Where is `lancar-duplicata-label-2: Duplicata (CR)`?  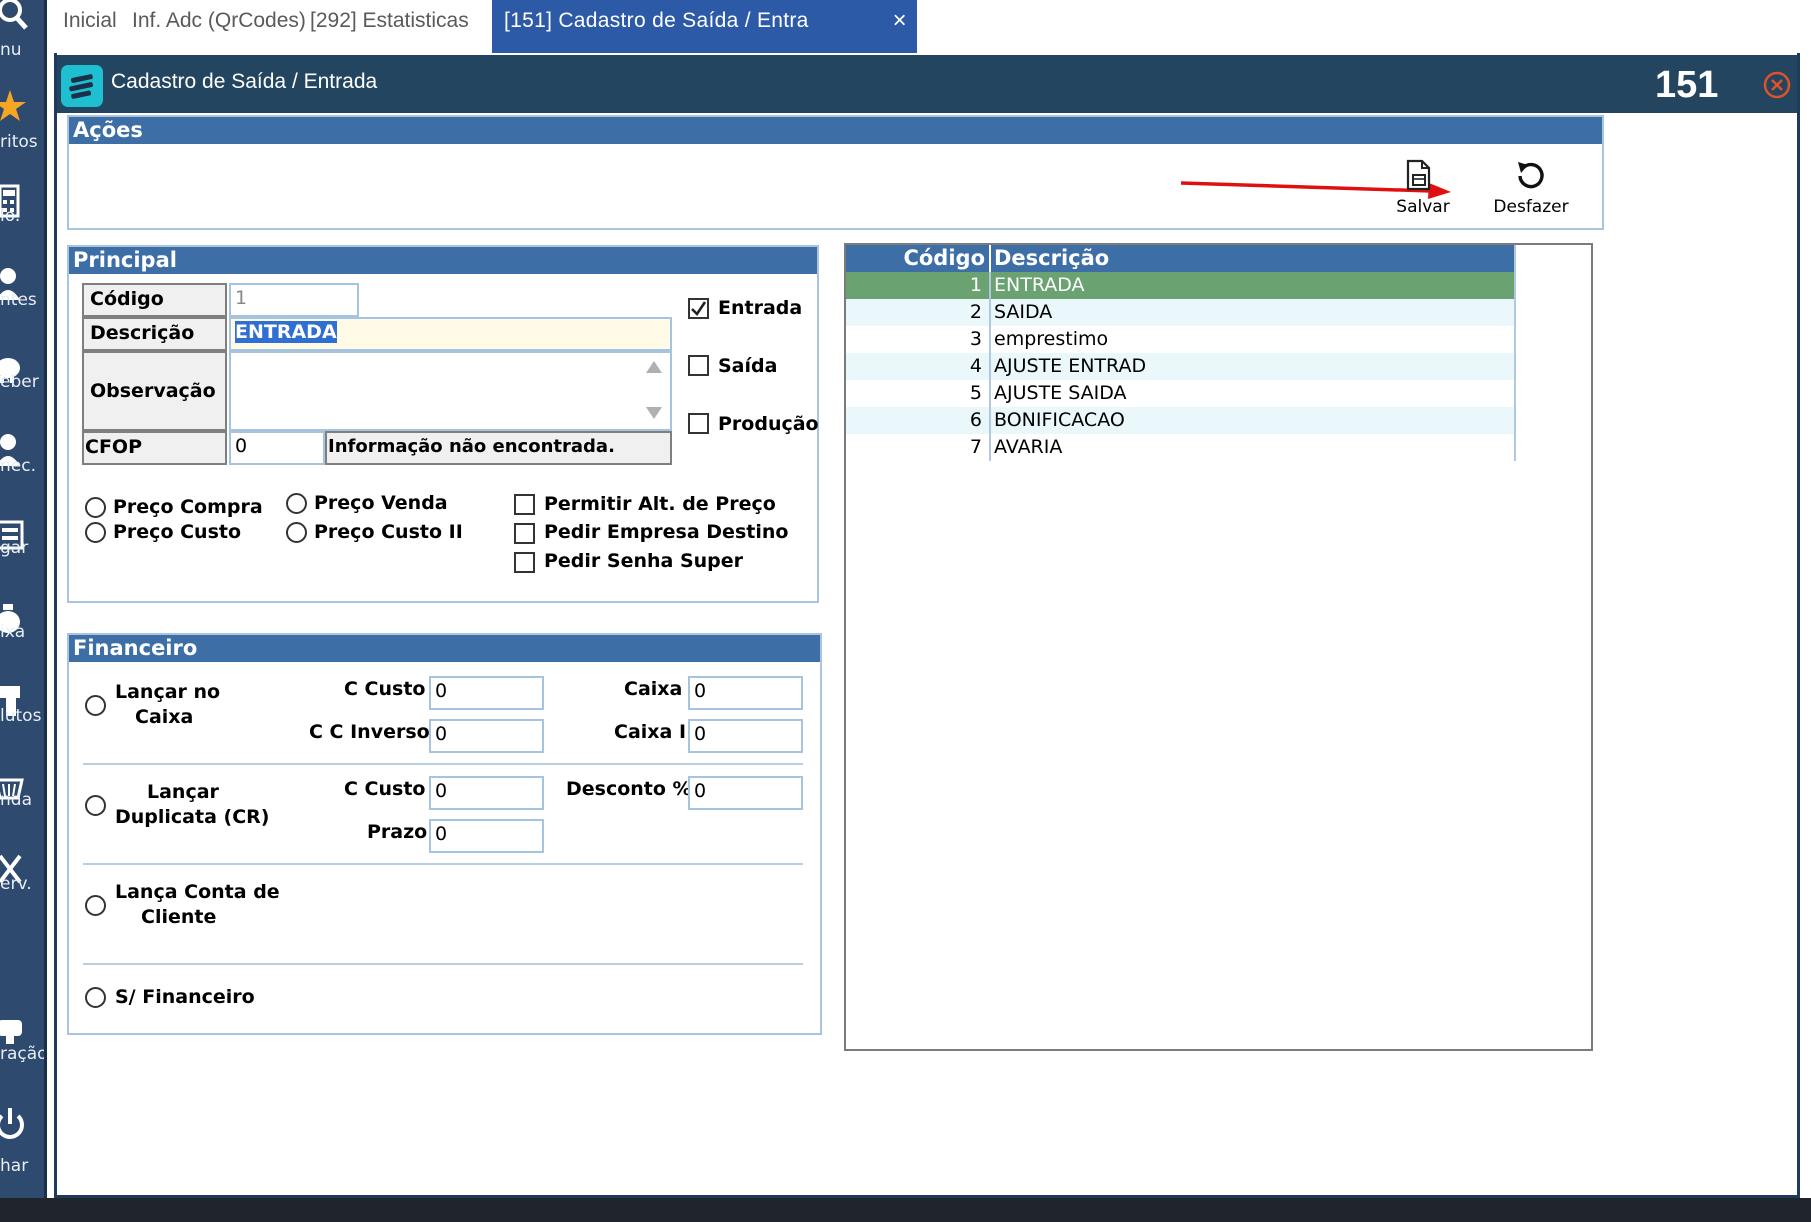 lancar-duplicata-label-2: Duplicata (CR) is located at coordinates (192, 817).